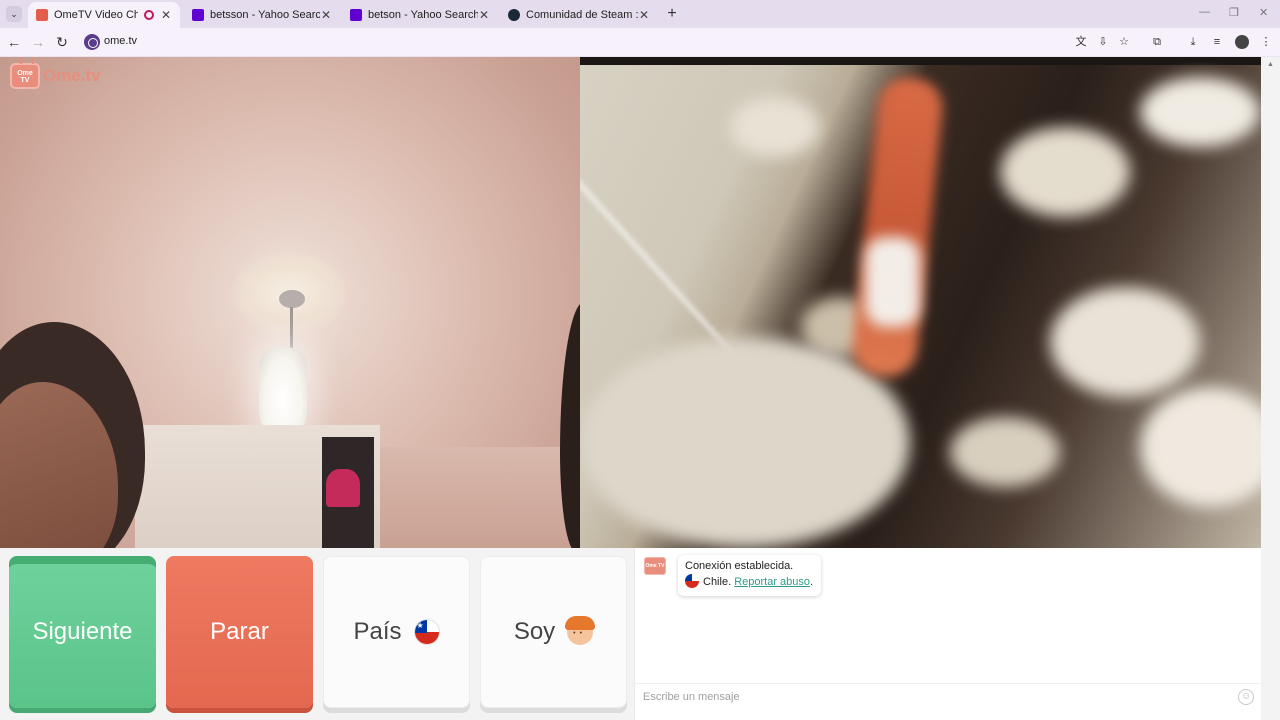  I want to click on boy-emoji-icon, so click(580, 630).